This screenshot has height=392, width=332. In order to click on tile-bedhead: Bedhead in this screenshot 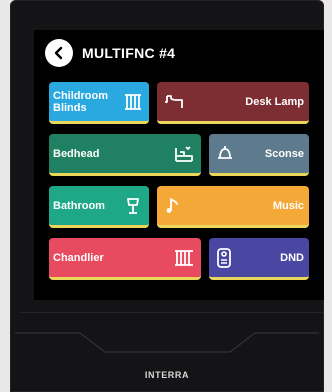, I will do `click(125, 155)`.